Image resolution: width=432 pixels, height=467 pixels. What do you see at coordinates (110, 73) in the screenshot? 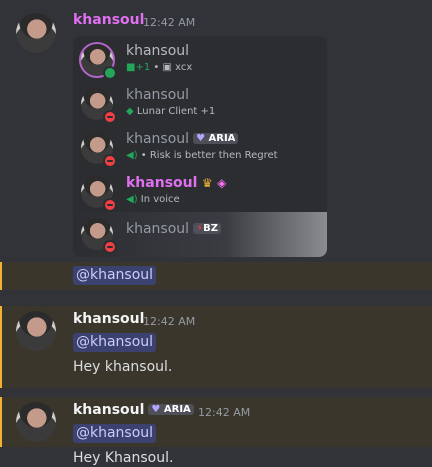
I see `status-online-icon` at bounding box center [110, 73].